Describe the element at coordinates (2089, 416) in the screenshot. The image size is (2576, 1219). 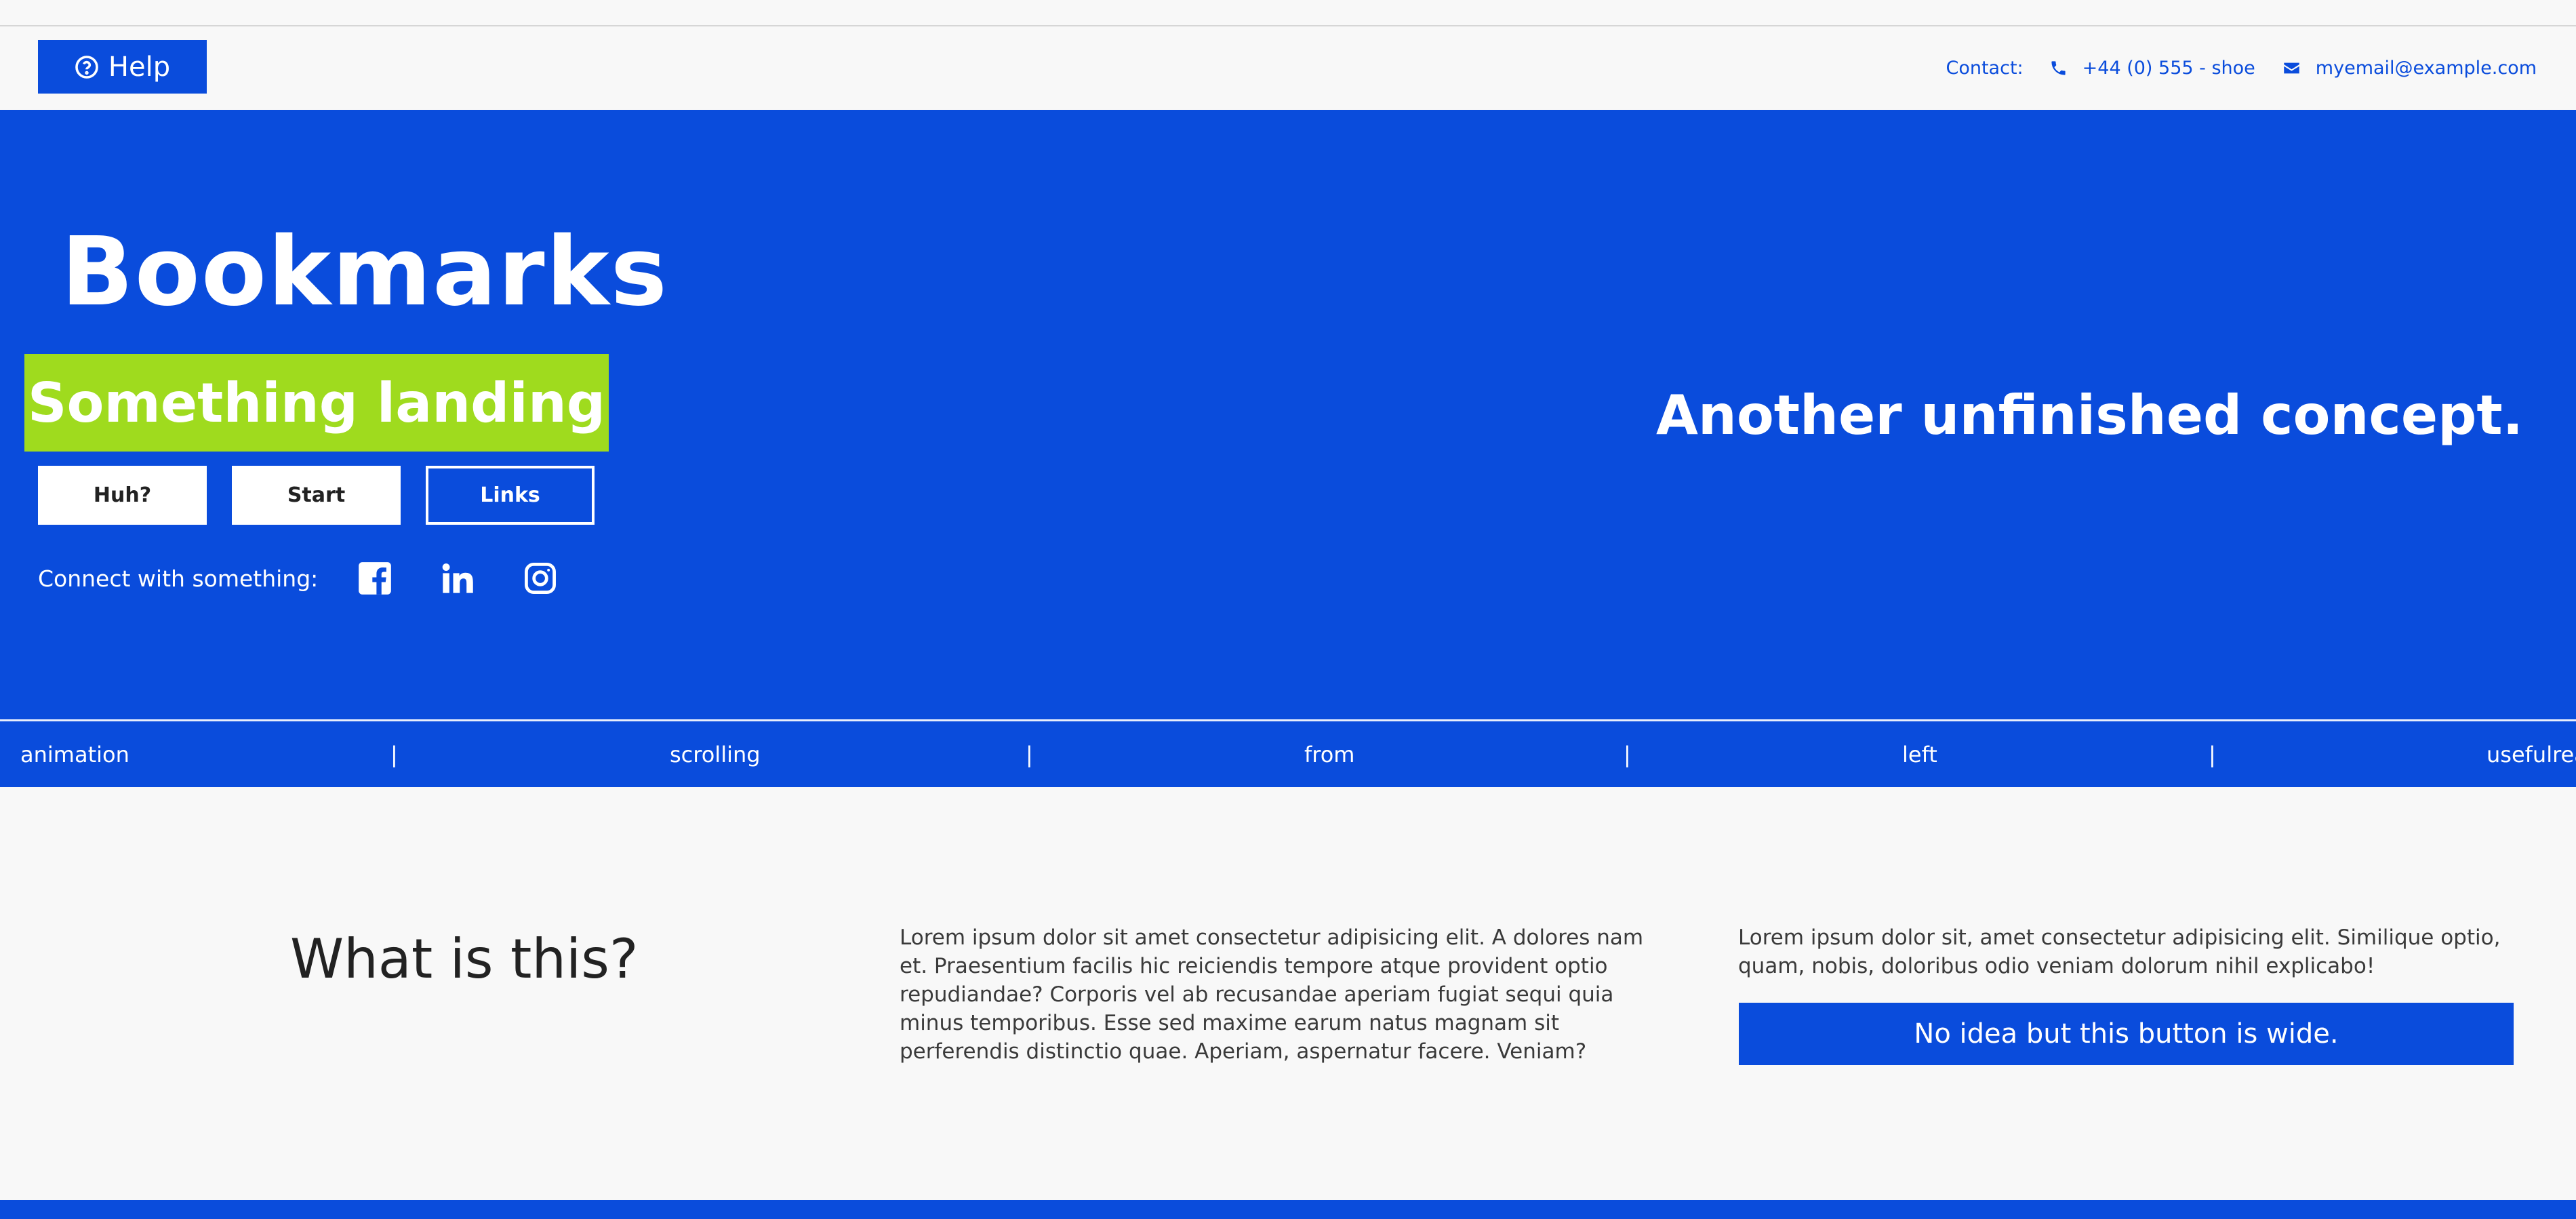
I see `hero-tagline: Another unfinished concept.` at that location.